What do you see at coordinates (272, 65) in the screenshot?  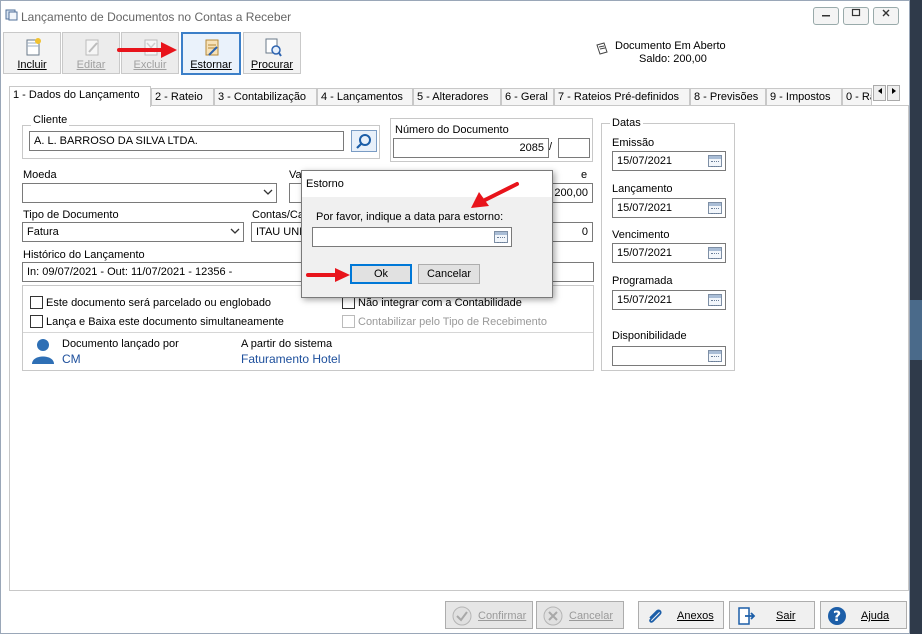 I see `procurar-label: Procurar` at bounding box center [272, 65].